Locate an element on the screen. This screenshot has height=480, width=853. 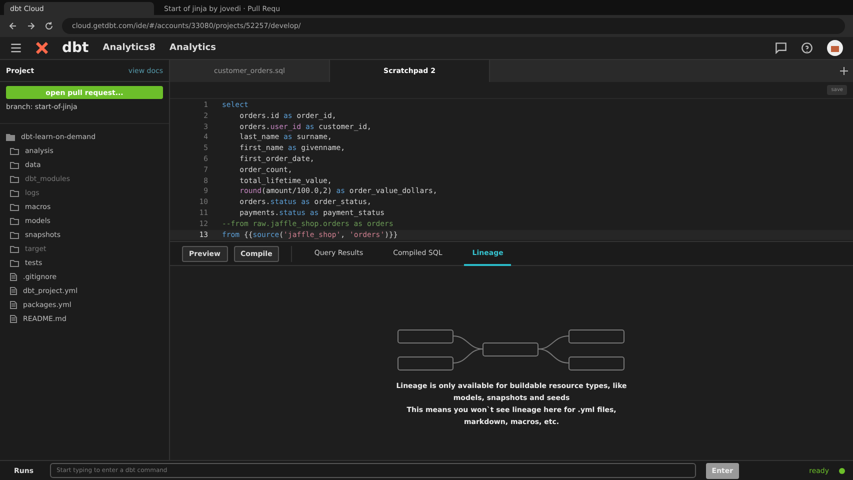
back-icon is located at coordinates (13, 26).